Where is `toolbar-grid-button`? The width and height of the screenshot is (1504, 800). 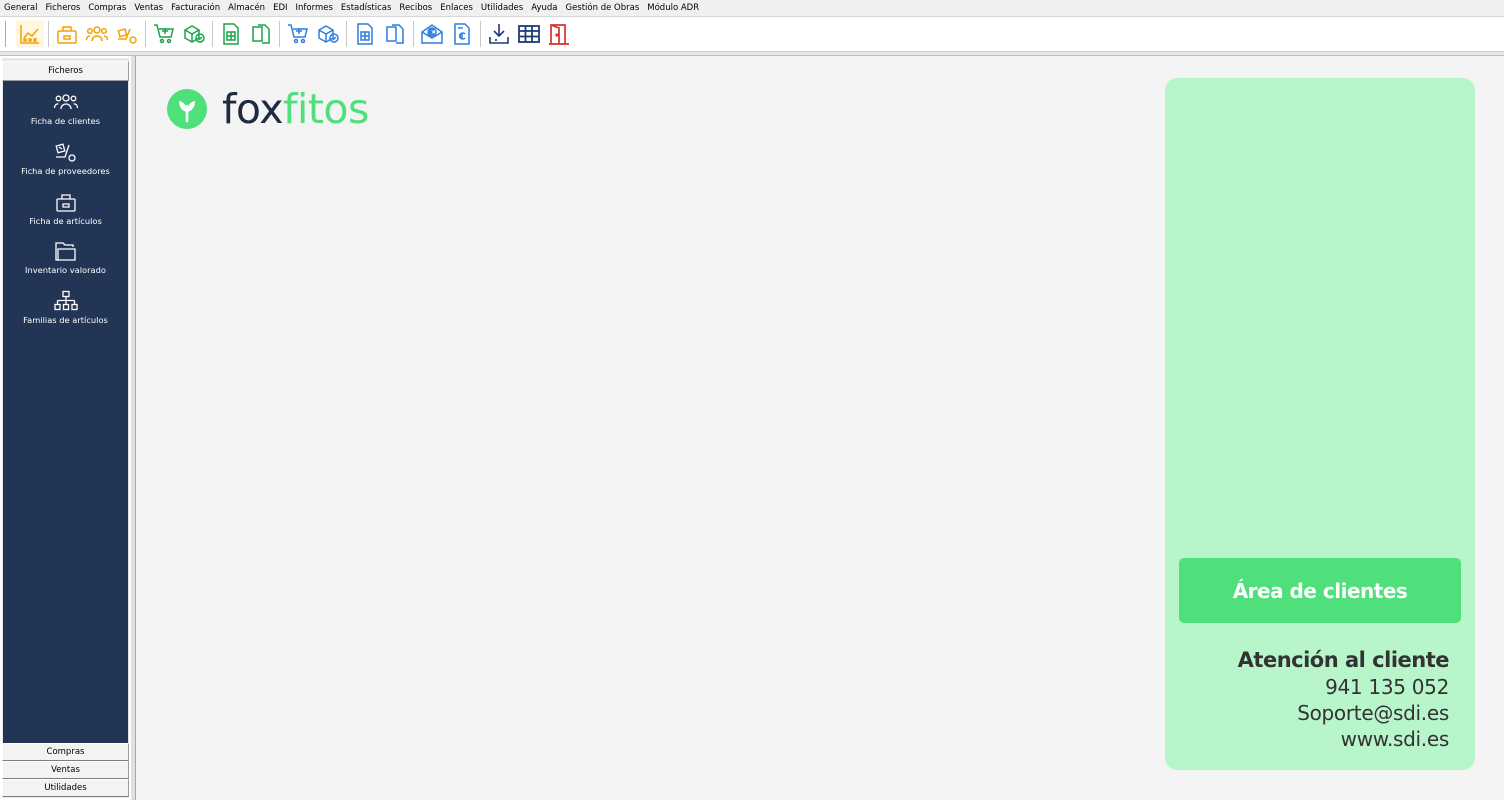
toolbar-grid-button is located at coordinates (529, 34).